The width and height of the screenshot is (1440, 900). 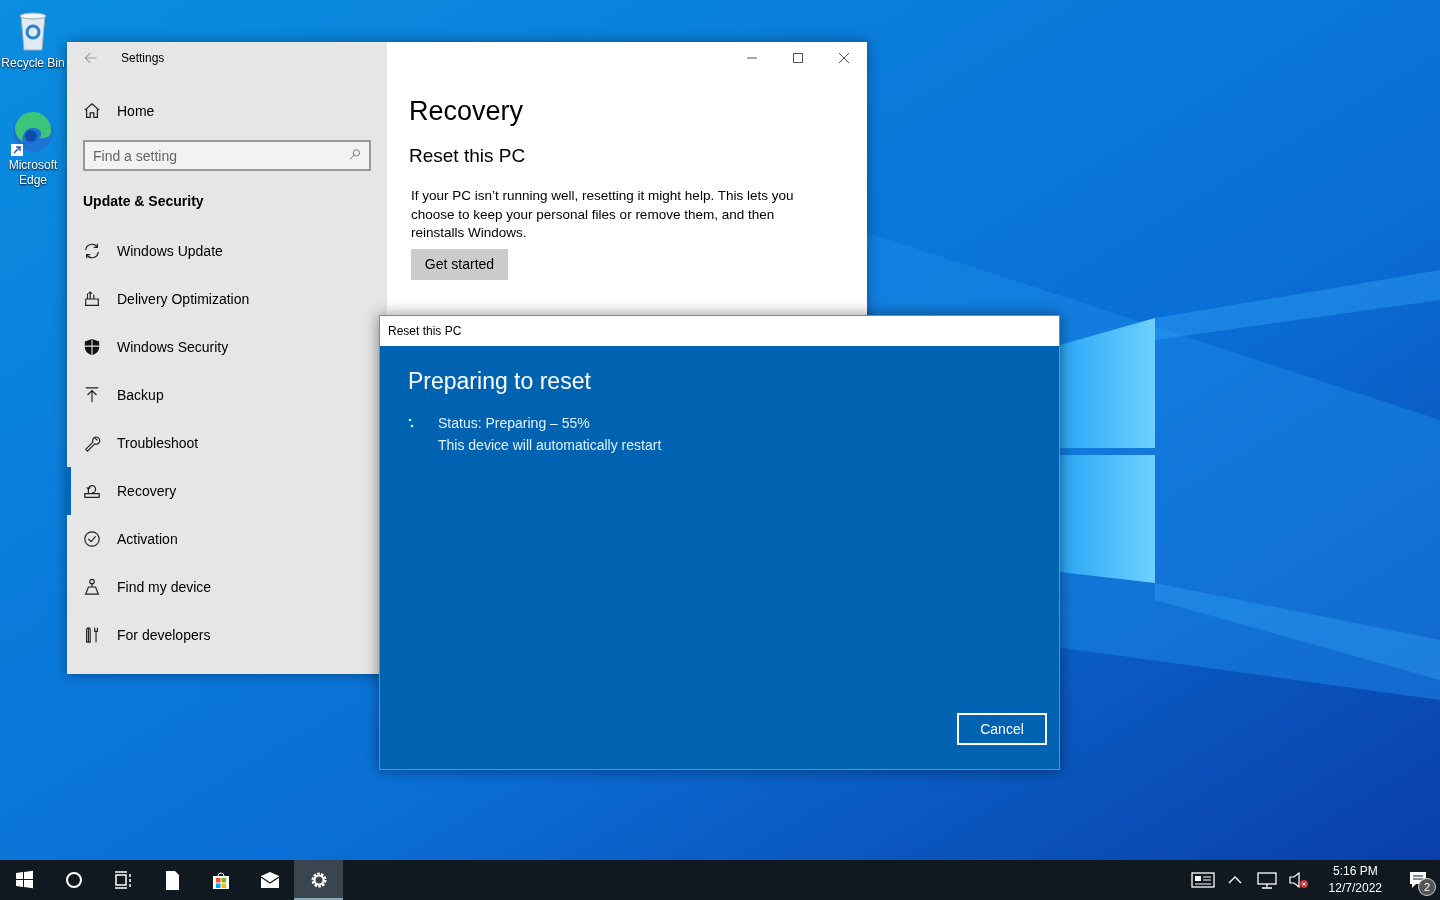 I want to click on person-icon, so click(x=92, y=587).